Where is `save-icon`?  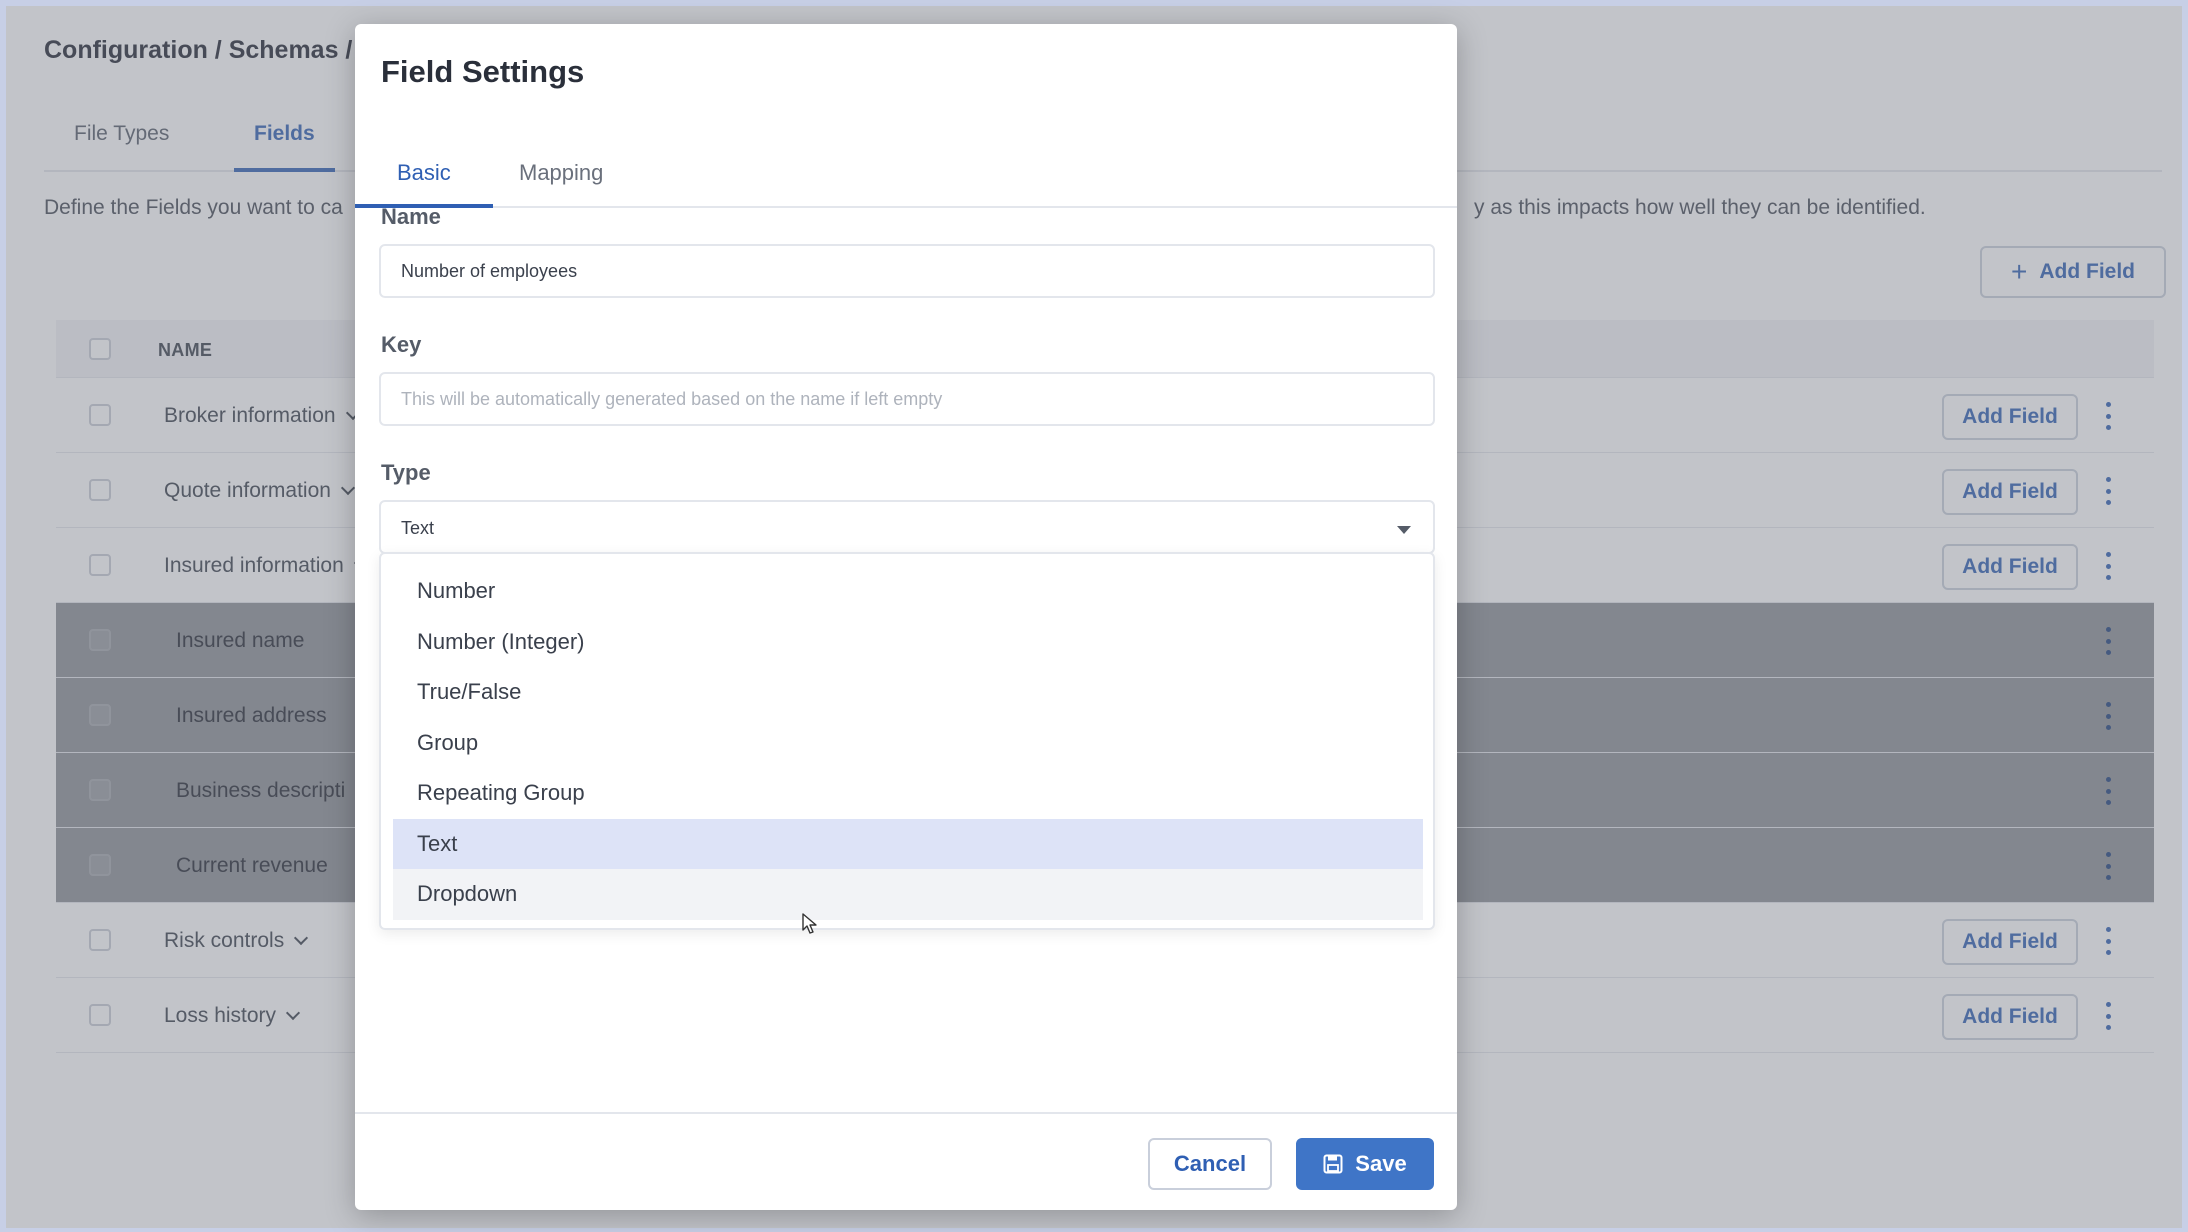 save-icon is located at coordinates (1333, 1164).